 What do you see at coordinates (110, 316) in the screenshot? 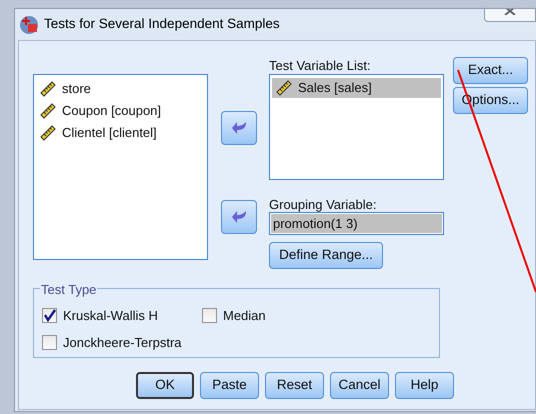
I see `checkbox-label: Kruskal-Wallis H` at bounding box center [110, 316].